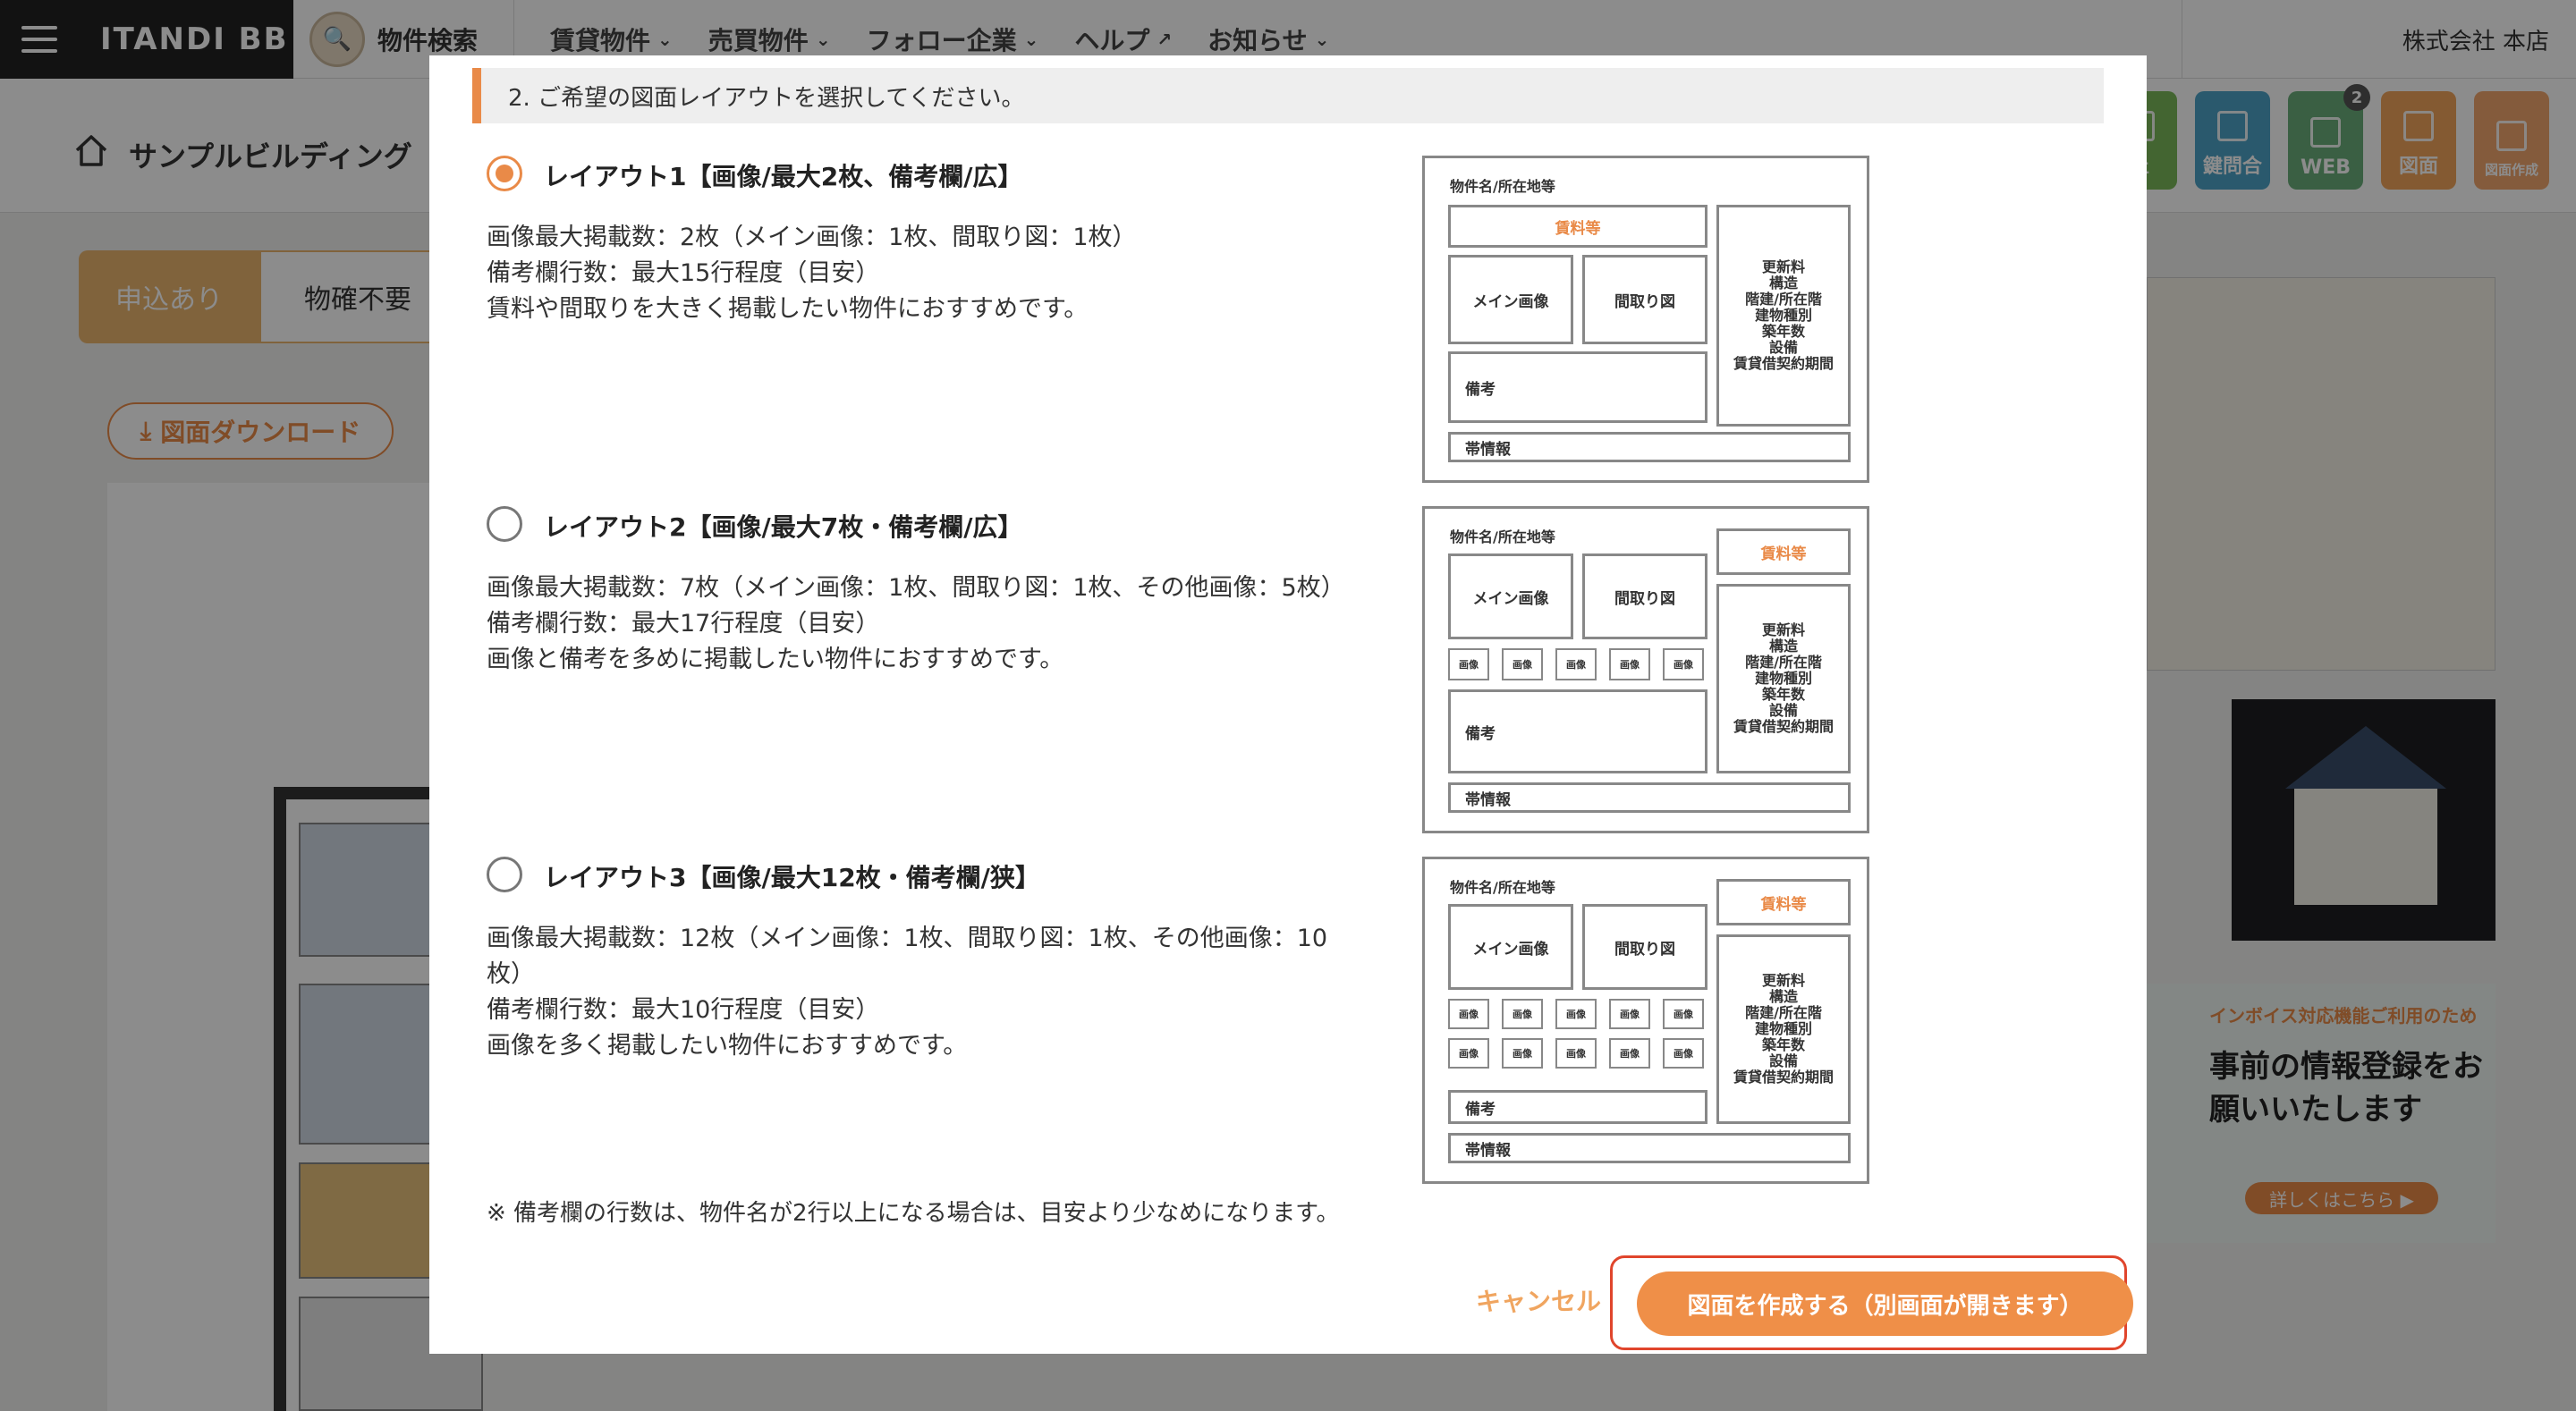 The height and width of the screenshot is (1411, 2576). I want to click on layout-2-title: レイアウト2【画像/最大7枚・備考欄/広】, so click(783, 526).